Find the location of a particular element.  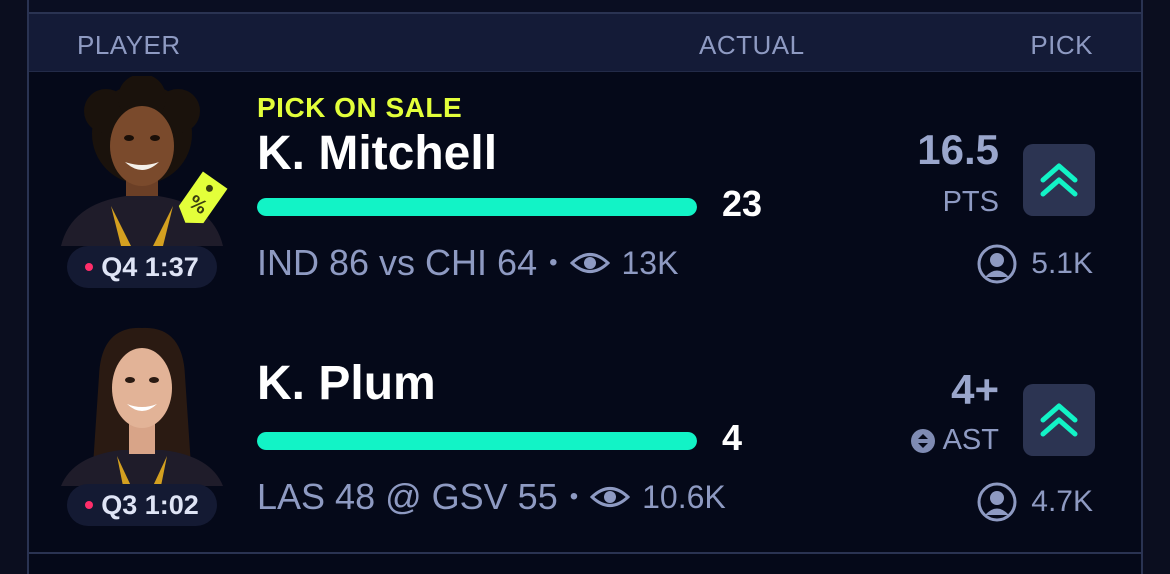

table-header: PLAYER ACTUAL PICK is located at coordinates (585, 43).